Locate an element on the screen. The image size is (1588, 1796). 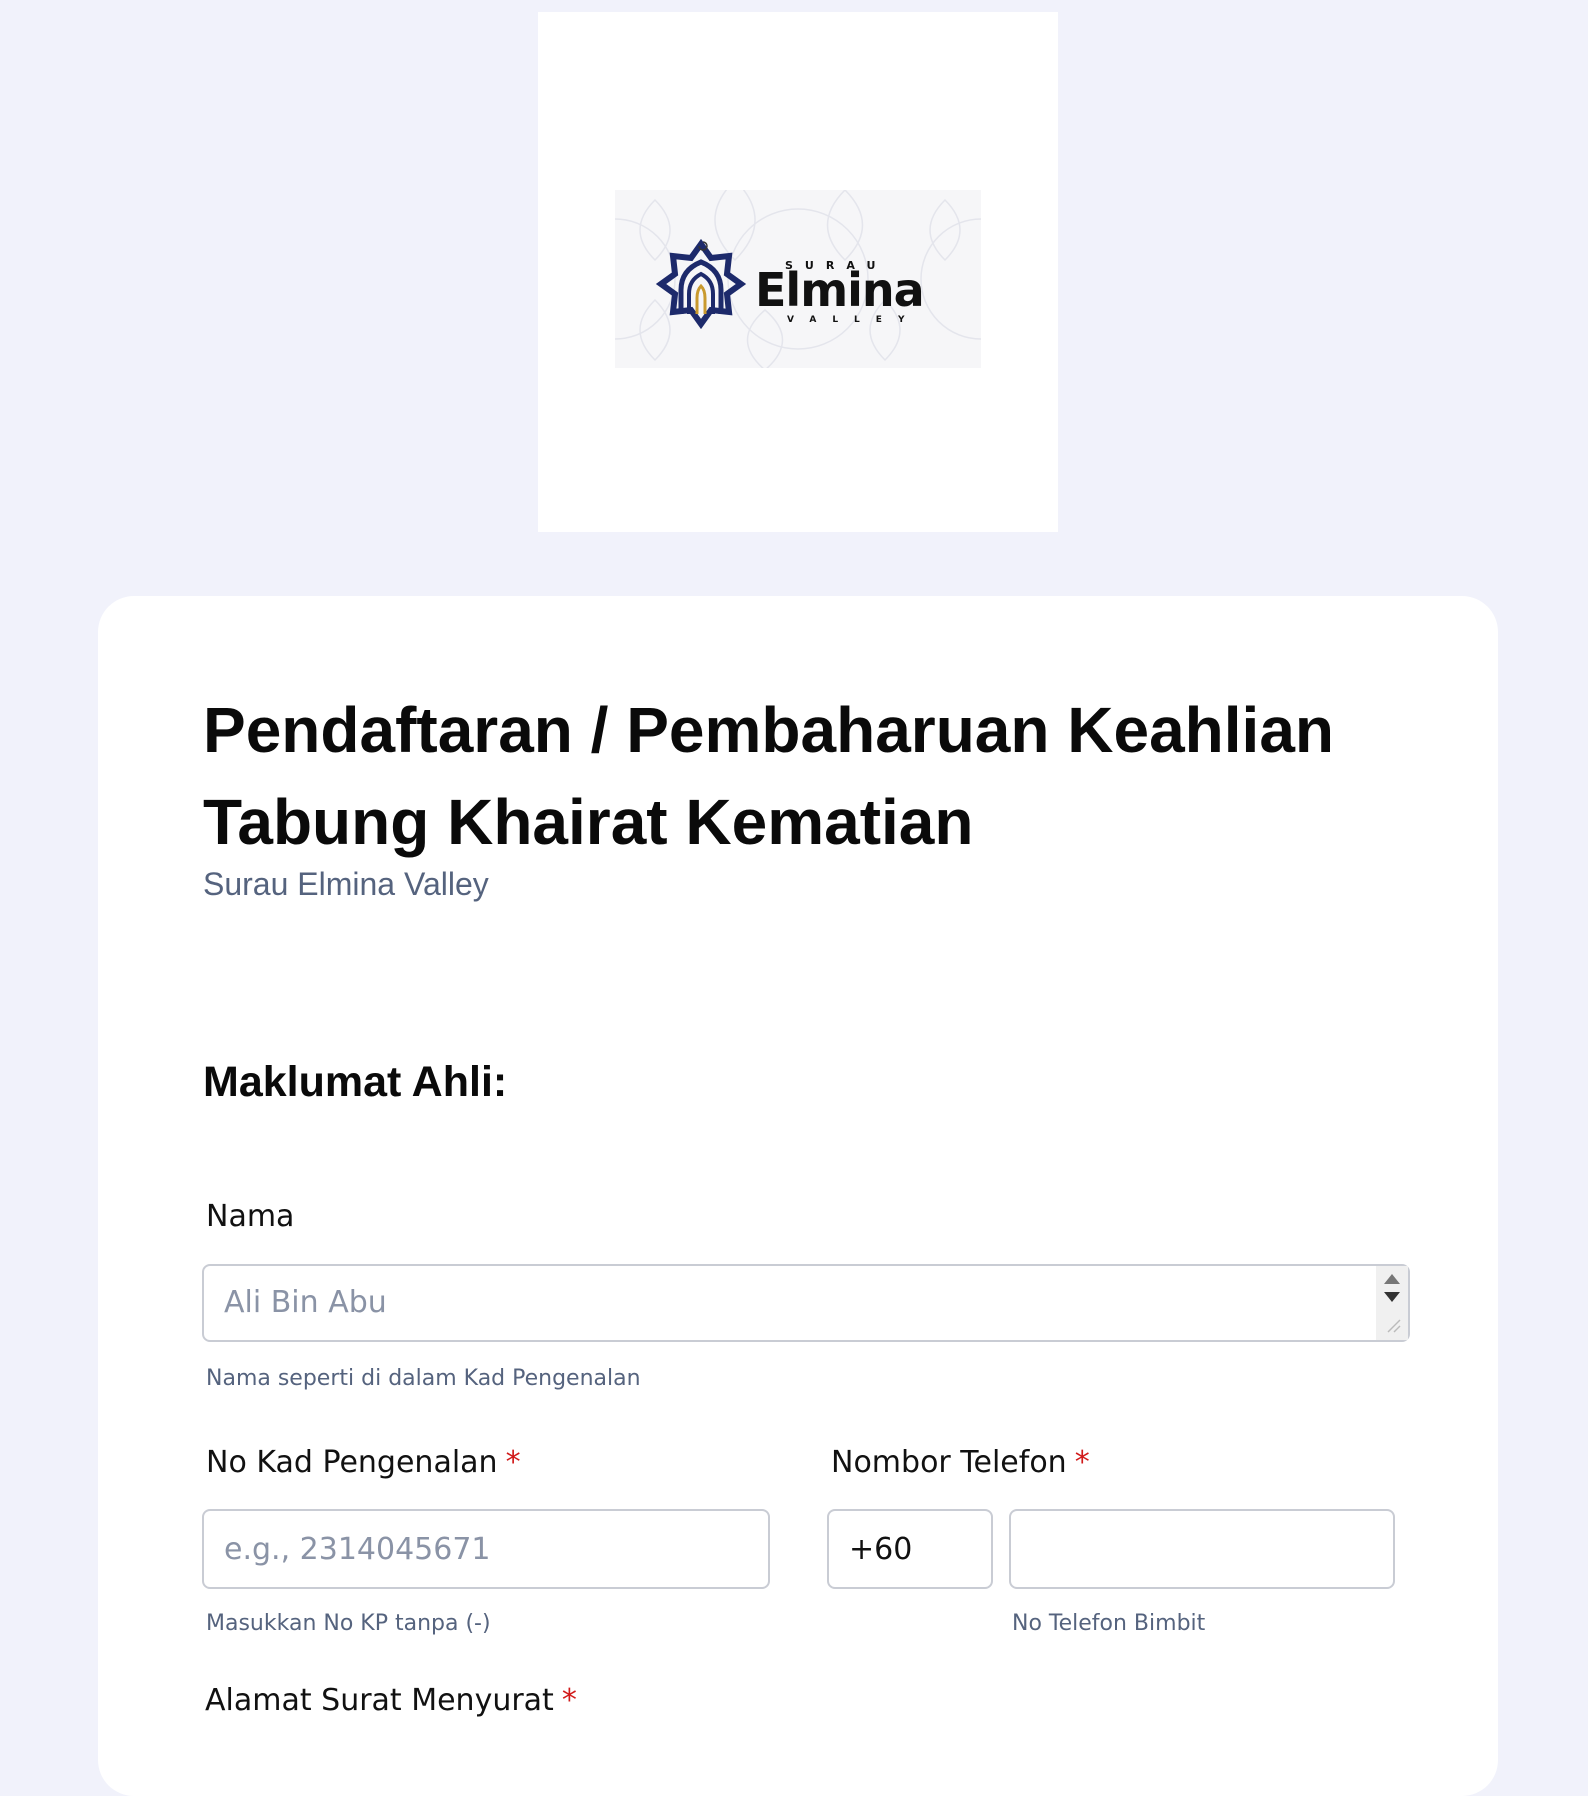
phone-number-input is located at coordinates (1202, 1549).